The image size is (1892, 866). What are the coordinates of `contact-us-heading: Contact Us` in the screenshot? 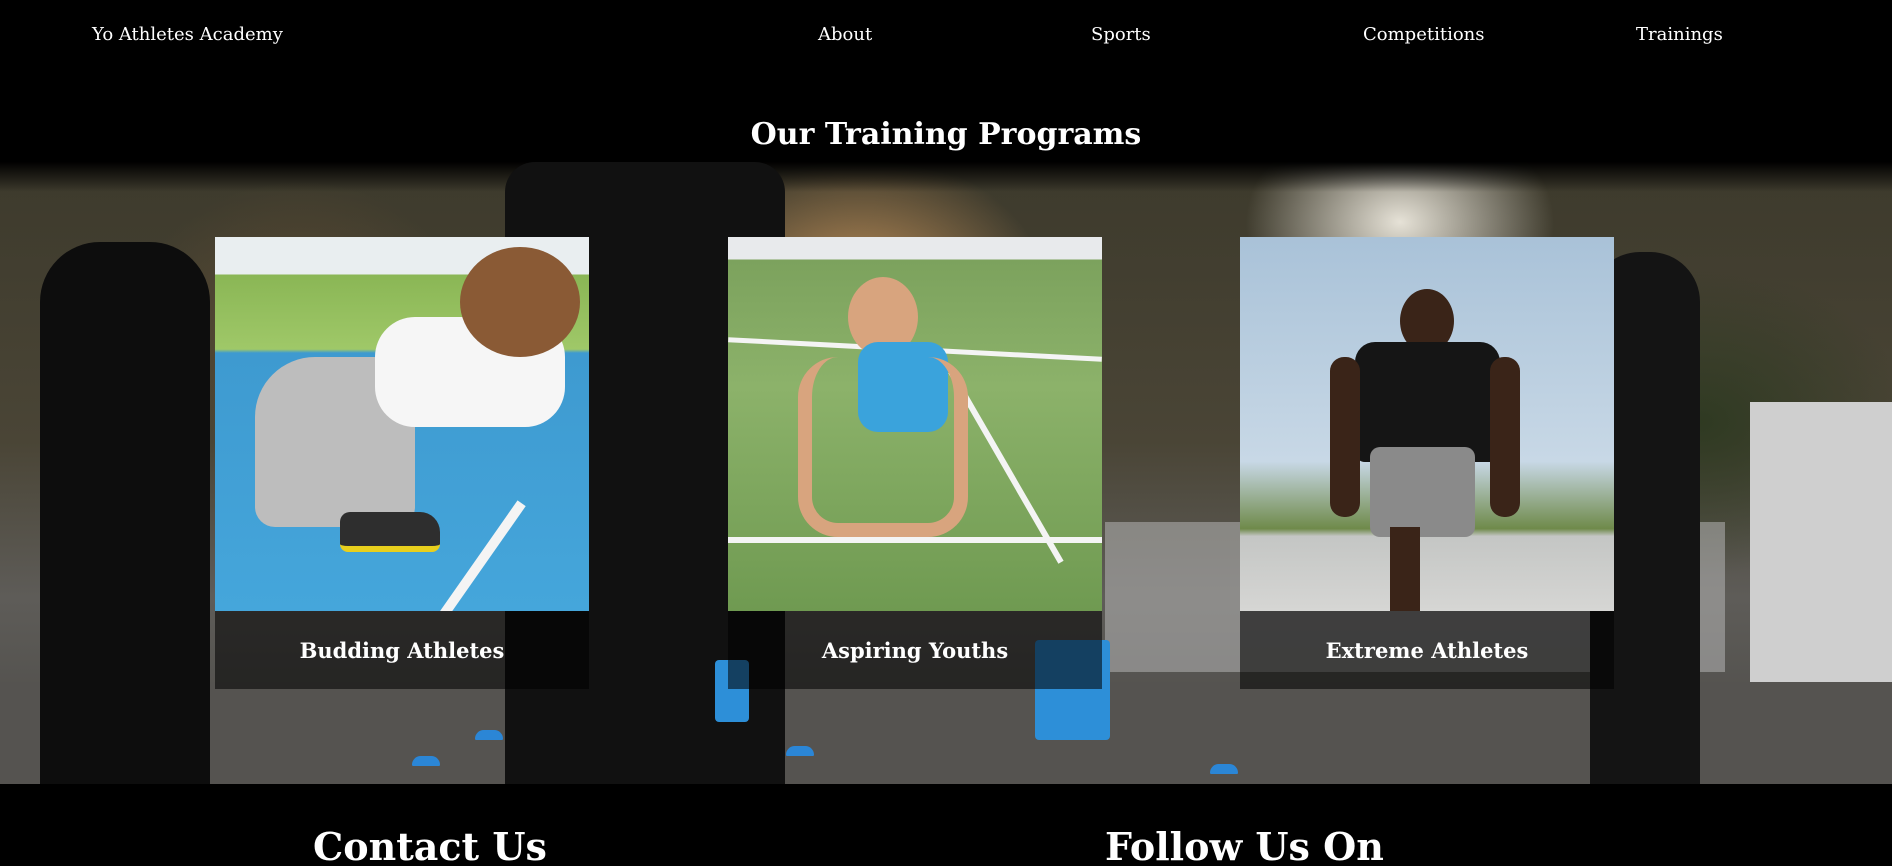 It's located at (430, 845).